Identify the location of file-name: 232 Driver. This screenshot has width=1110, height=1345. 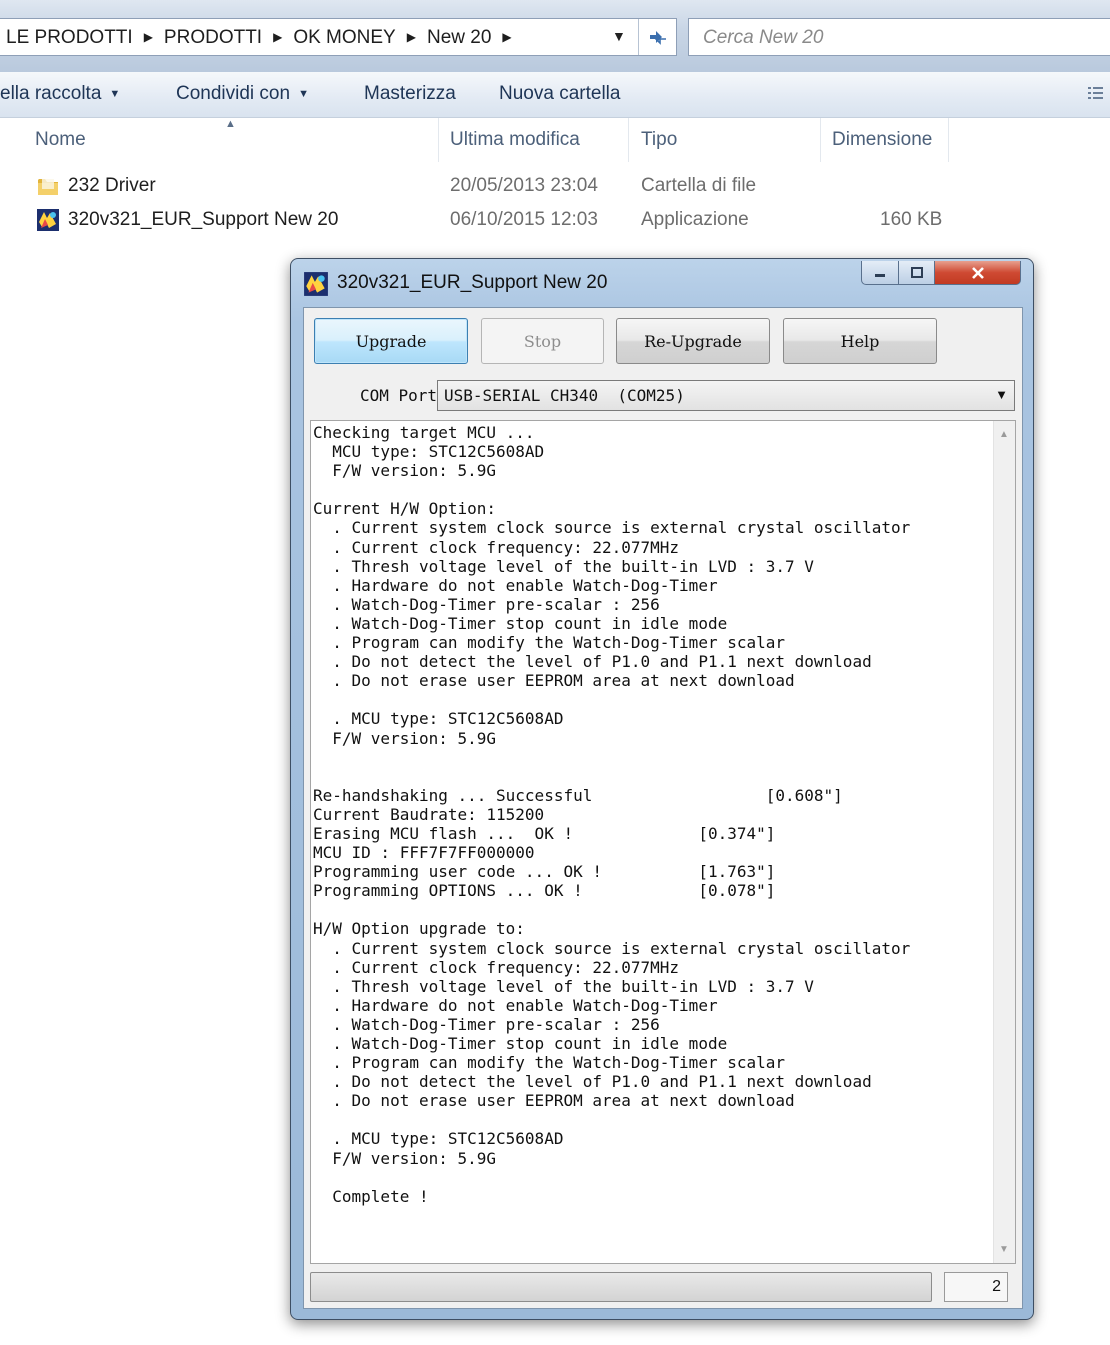
(112, 185).